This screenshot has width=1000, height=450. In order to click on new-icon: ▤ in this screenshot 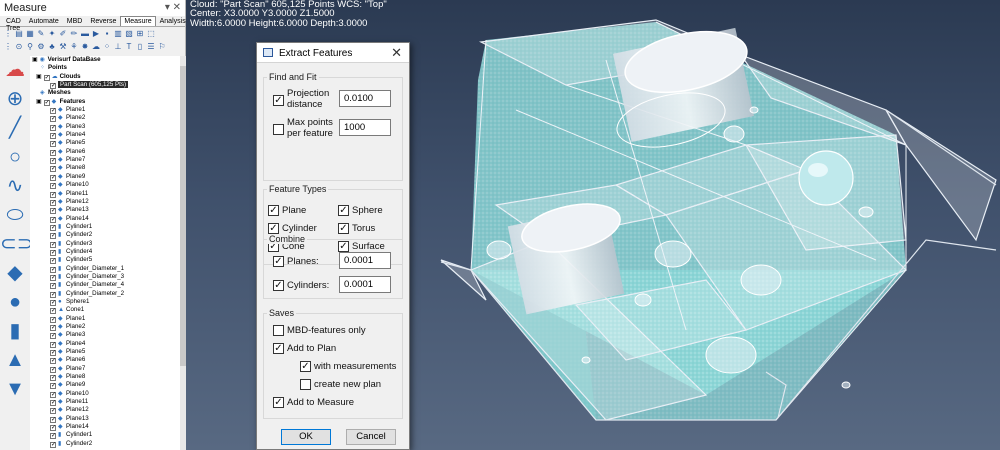, I will do `click(19, 34)`.